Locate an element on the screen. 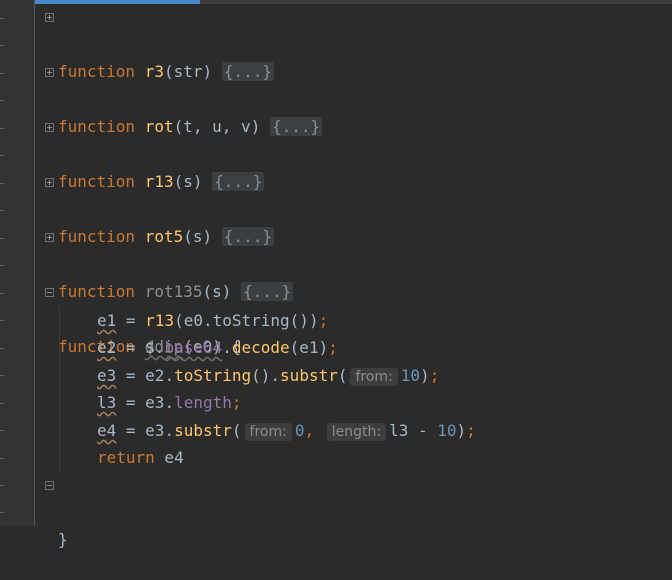 The image size is (672, 580). code-line-return: return e4 is located at coordinates (140, 457).